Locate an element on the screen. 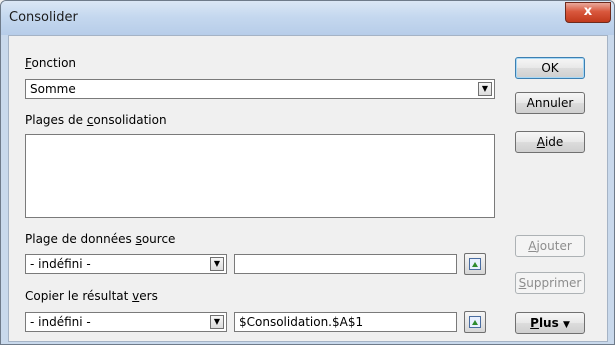  ok-button: OK is located at coordinates (550, 68).